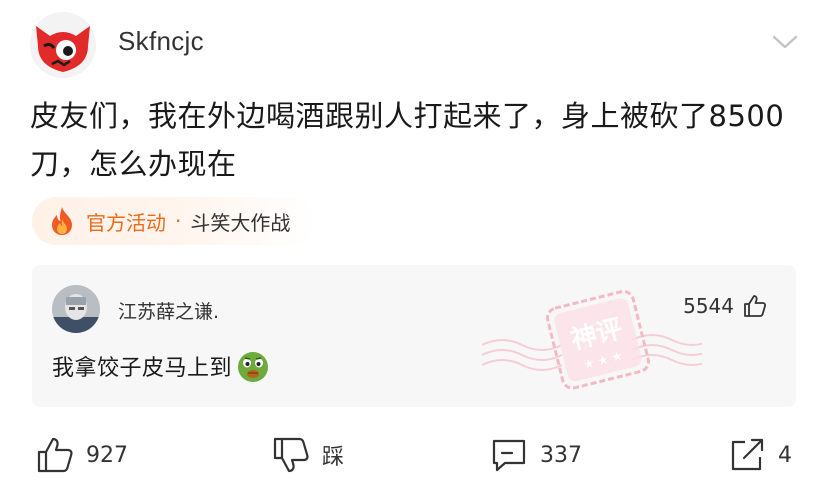 The width and height of the screenshot is (828, 482). I want to click on comment-like-group: 5544, so click(725, 306).